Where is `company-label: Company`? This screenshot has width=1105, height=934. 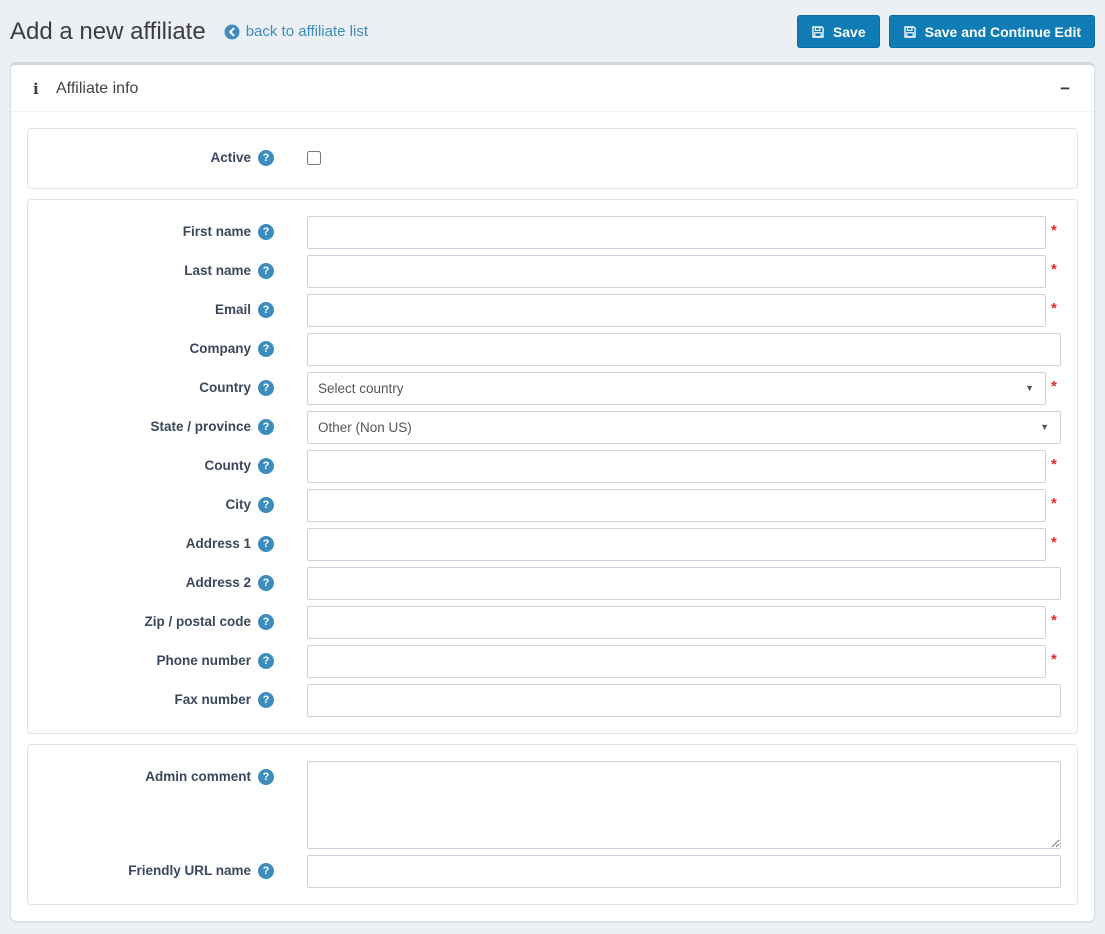 company-label: Company is located at coordinates (220, 348).